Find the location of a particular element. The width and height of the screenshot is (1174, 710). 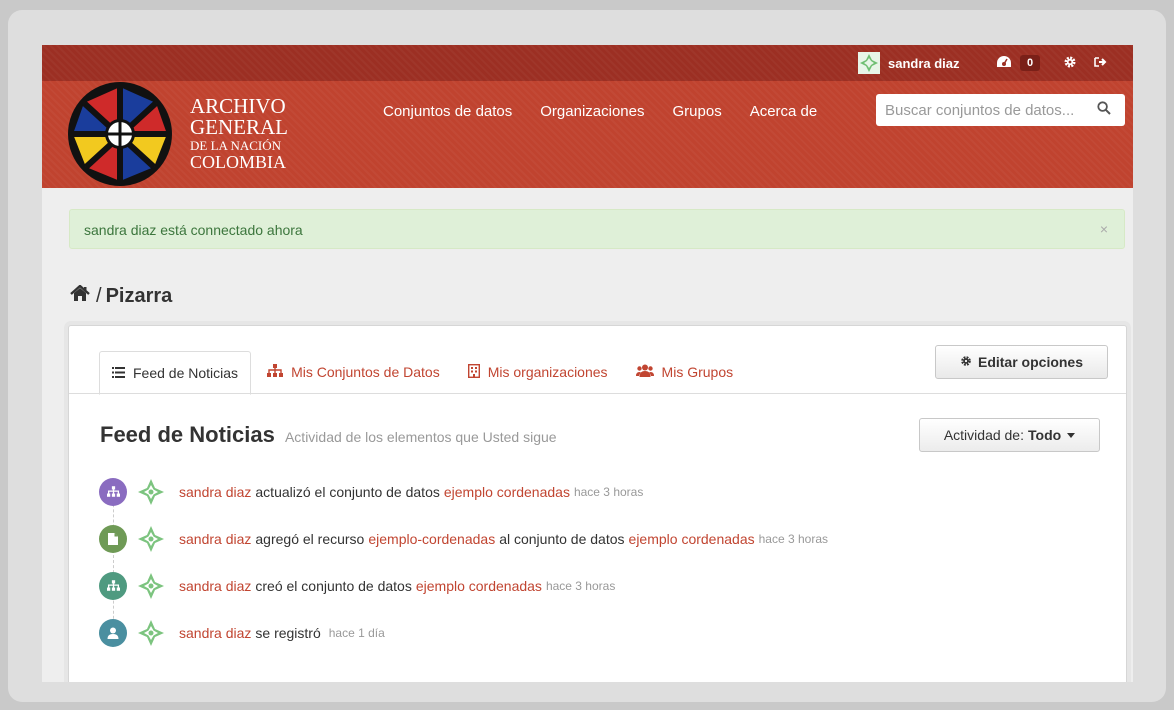

brand-line-4: COLOMBIA is located at coordinates (238, 162).